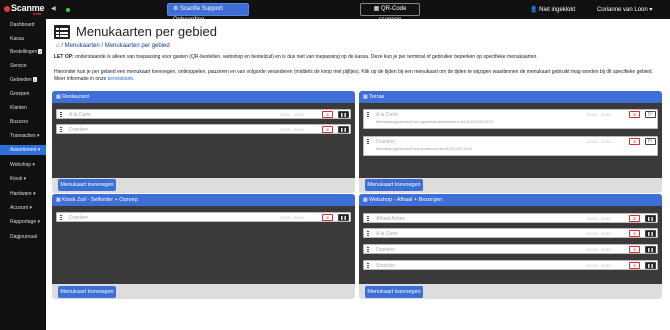 The height and width of the screenshot is (330, 670). I want to click on sidebar-item-transacties: Transacties ▾, so click(23, 136).